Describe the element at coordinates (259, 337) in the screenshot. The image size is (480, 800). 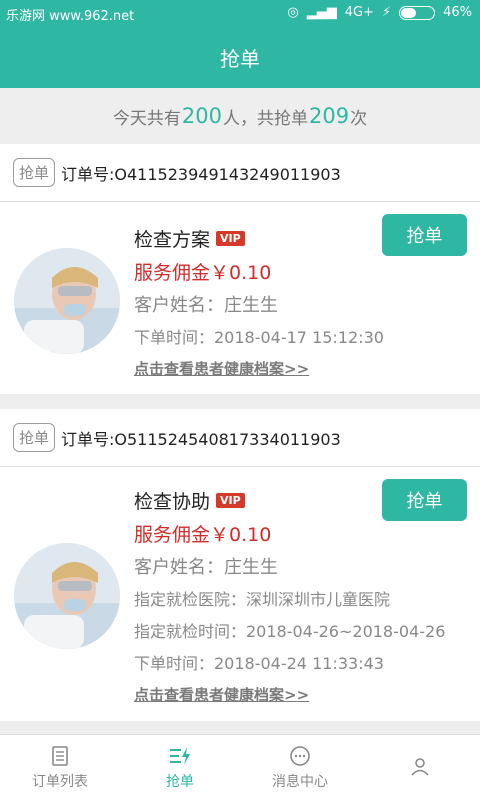
I see `order-time: 下单时间：2018-04-17 15:12:30` at that location.